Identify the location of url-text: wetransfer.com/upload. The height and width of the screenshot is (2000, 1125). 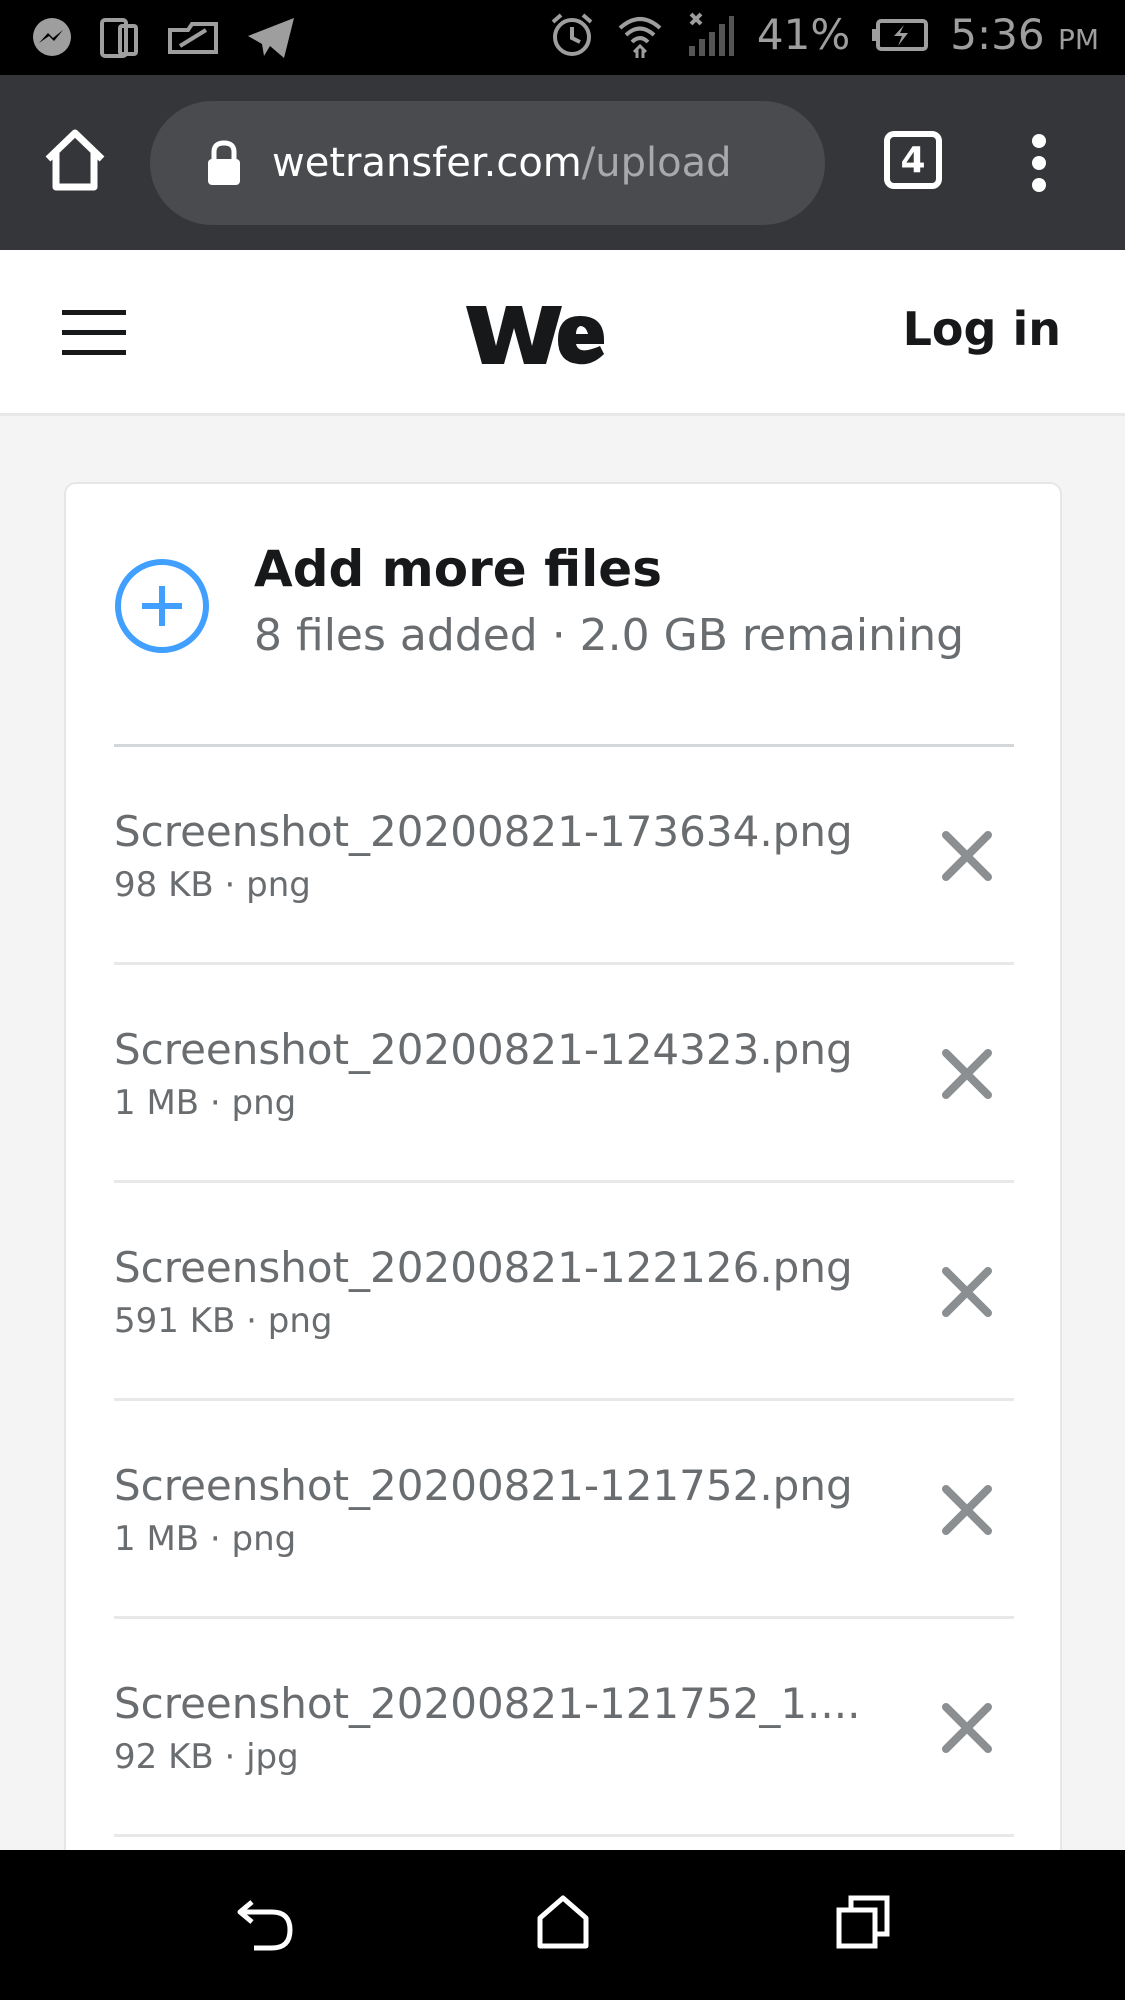
(502, 163).